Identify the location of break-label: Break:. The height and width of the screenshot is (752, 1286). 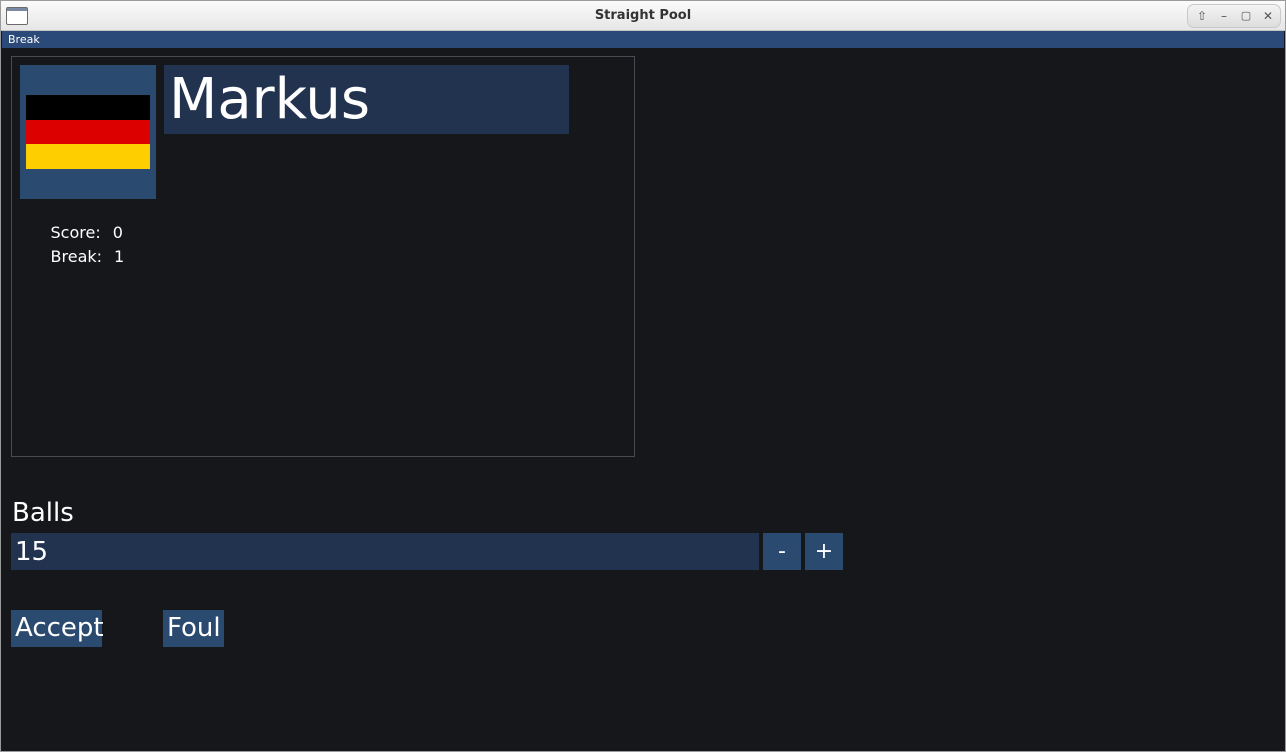
(76, 256).